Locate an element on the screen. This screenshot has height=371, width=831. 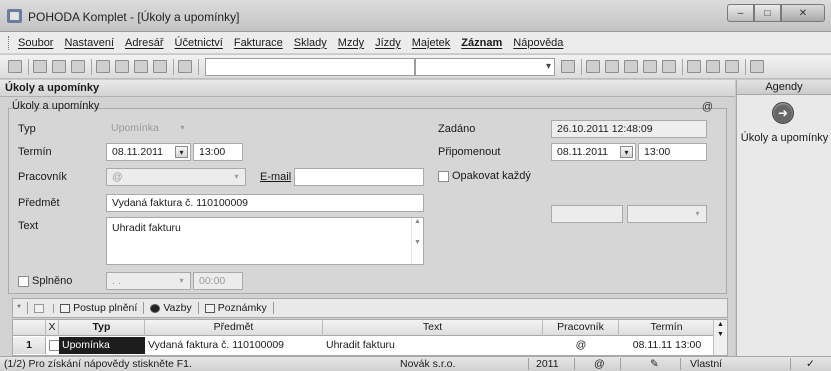
menu-adresar: Adresář is located at coordinates (144, 43).